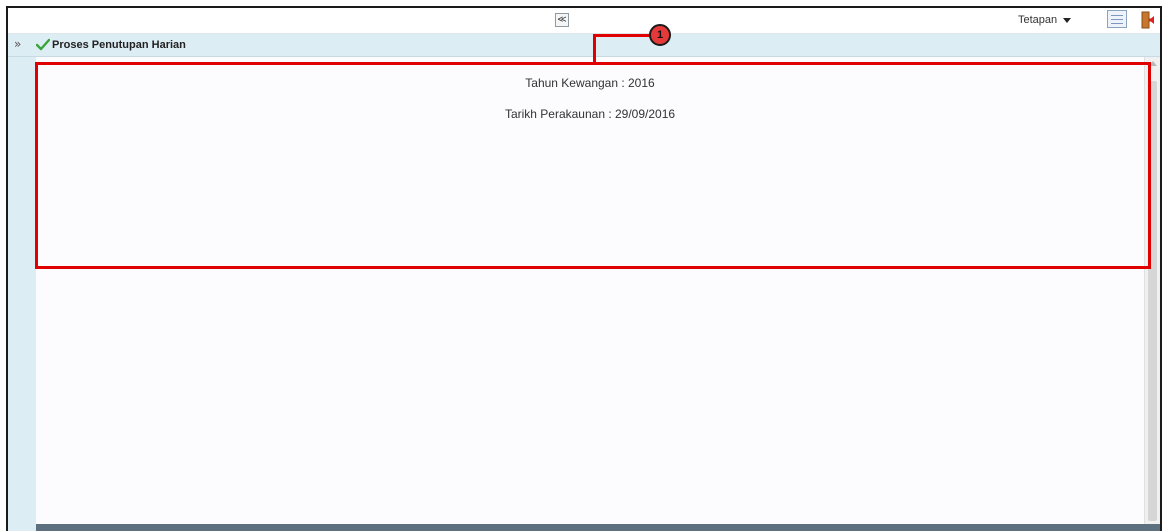 This screenshot has height=531, width=1170. What do you see at coordinates (598, 527) in the screenshot?
I see `bottom-bar` at bounding box center [598, 527].